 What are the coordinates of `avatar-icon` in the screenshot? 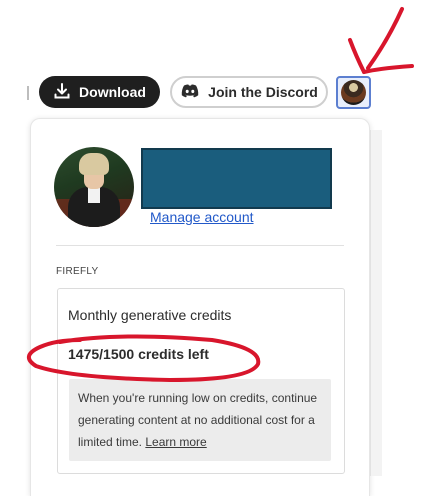 It's located at (353, 92).